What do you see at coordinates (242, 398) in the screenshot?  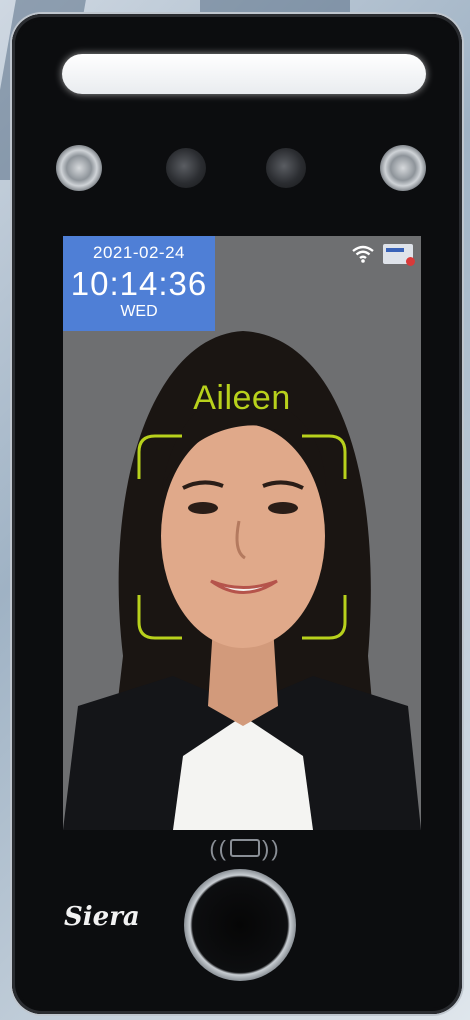 I see `recognized-name: Aileen` at bounding box center [242, 398].